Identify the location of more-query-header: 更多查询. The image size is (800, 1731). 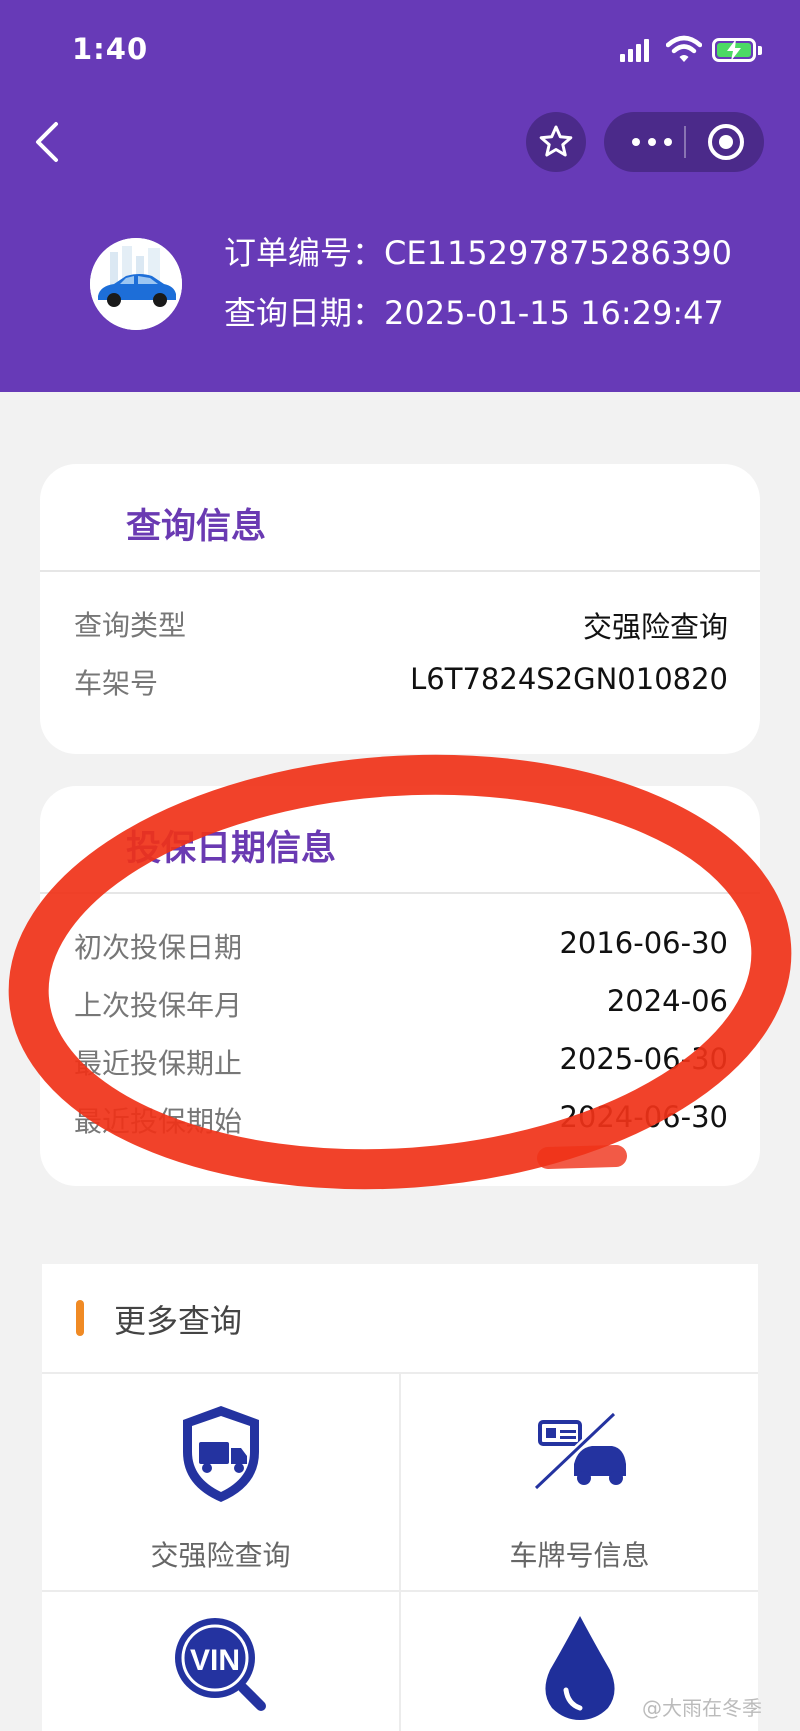
(400, 1318).